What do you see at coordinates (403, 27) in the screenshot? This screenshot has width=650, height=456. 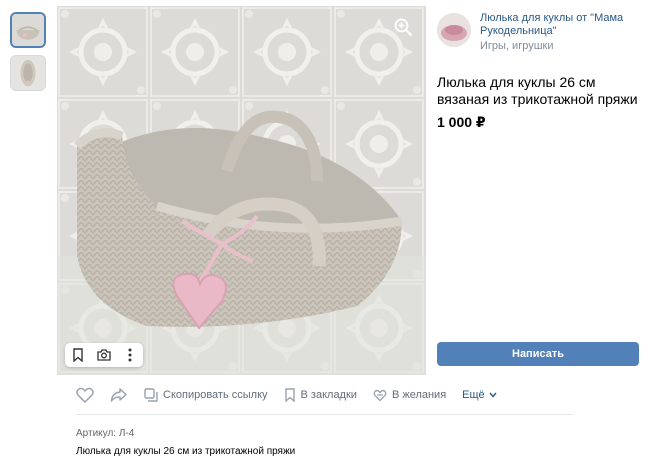 I see `zoom-in-icon` at bounding box center [403, 27].